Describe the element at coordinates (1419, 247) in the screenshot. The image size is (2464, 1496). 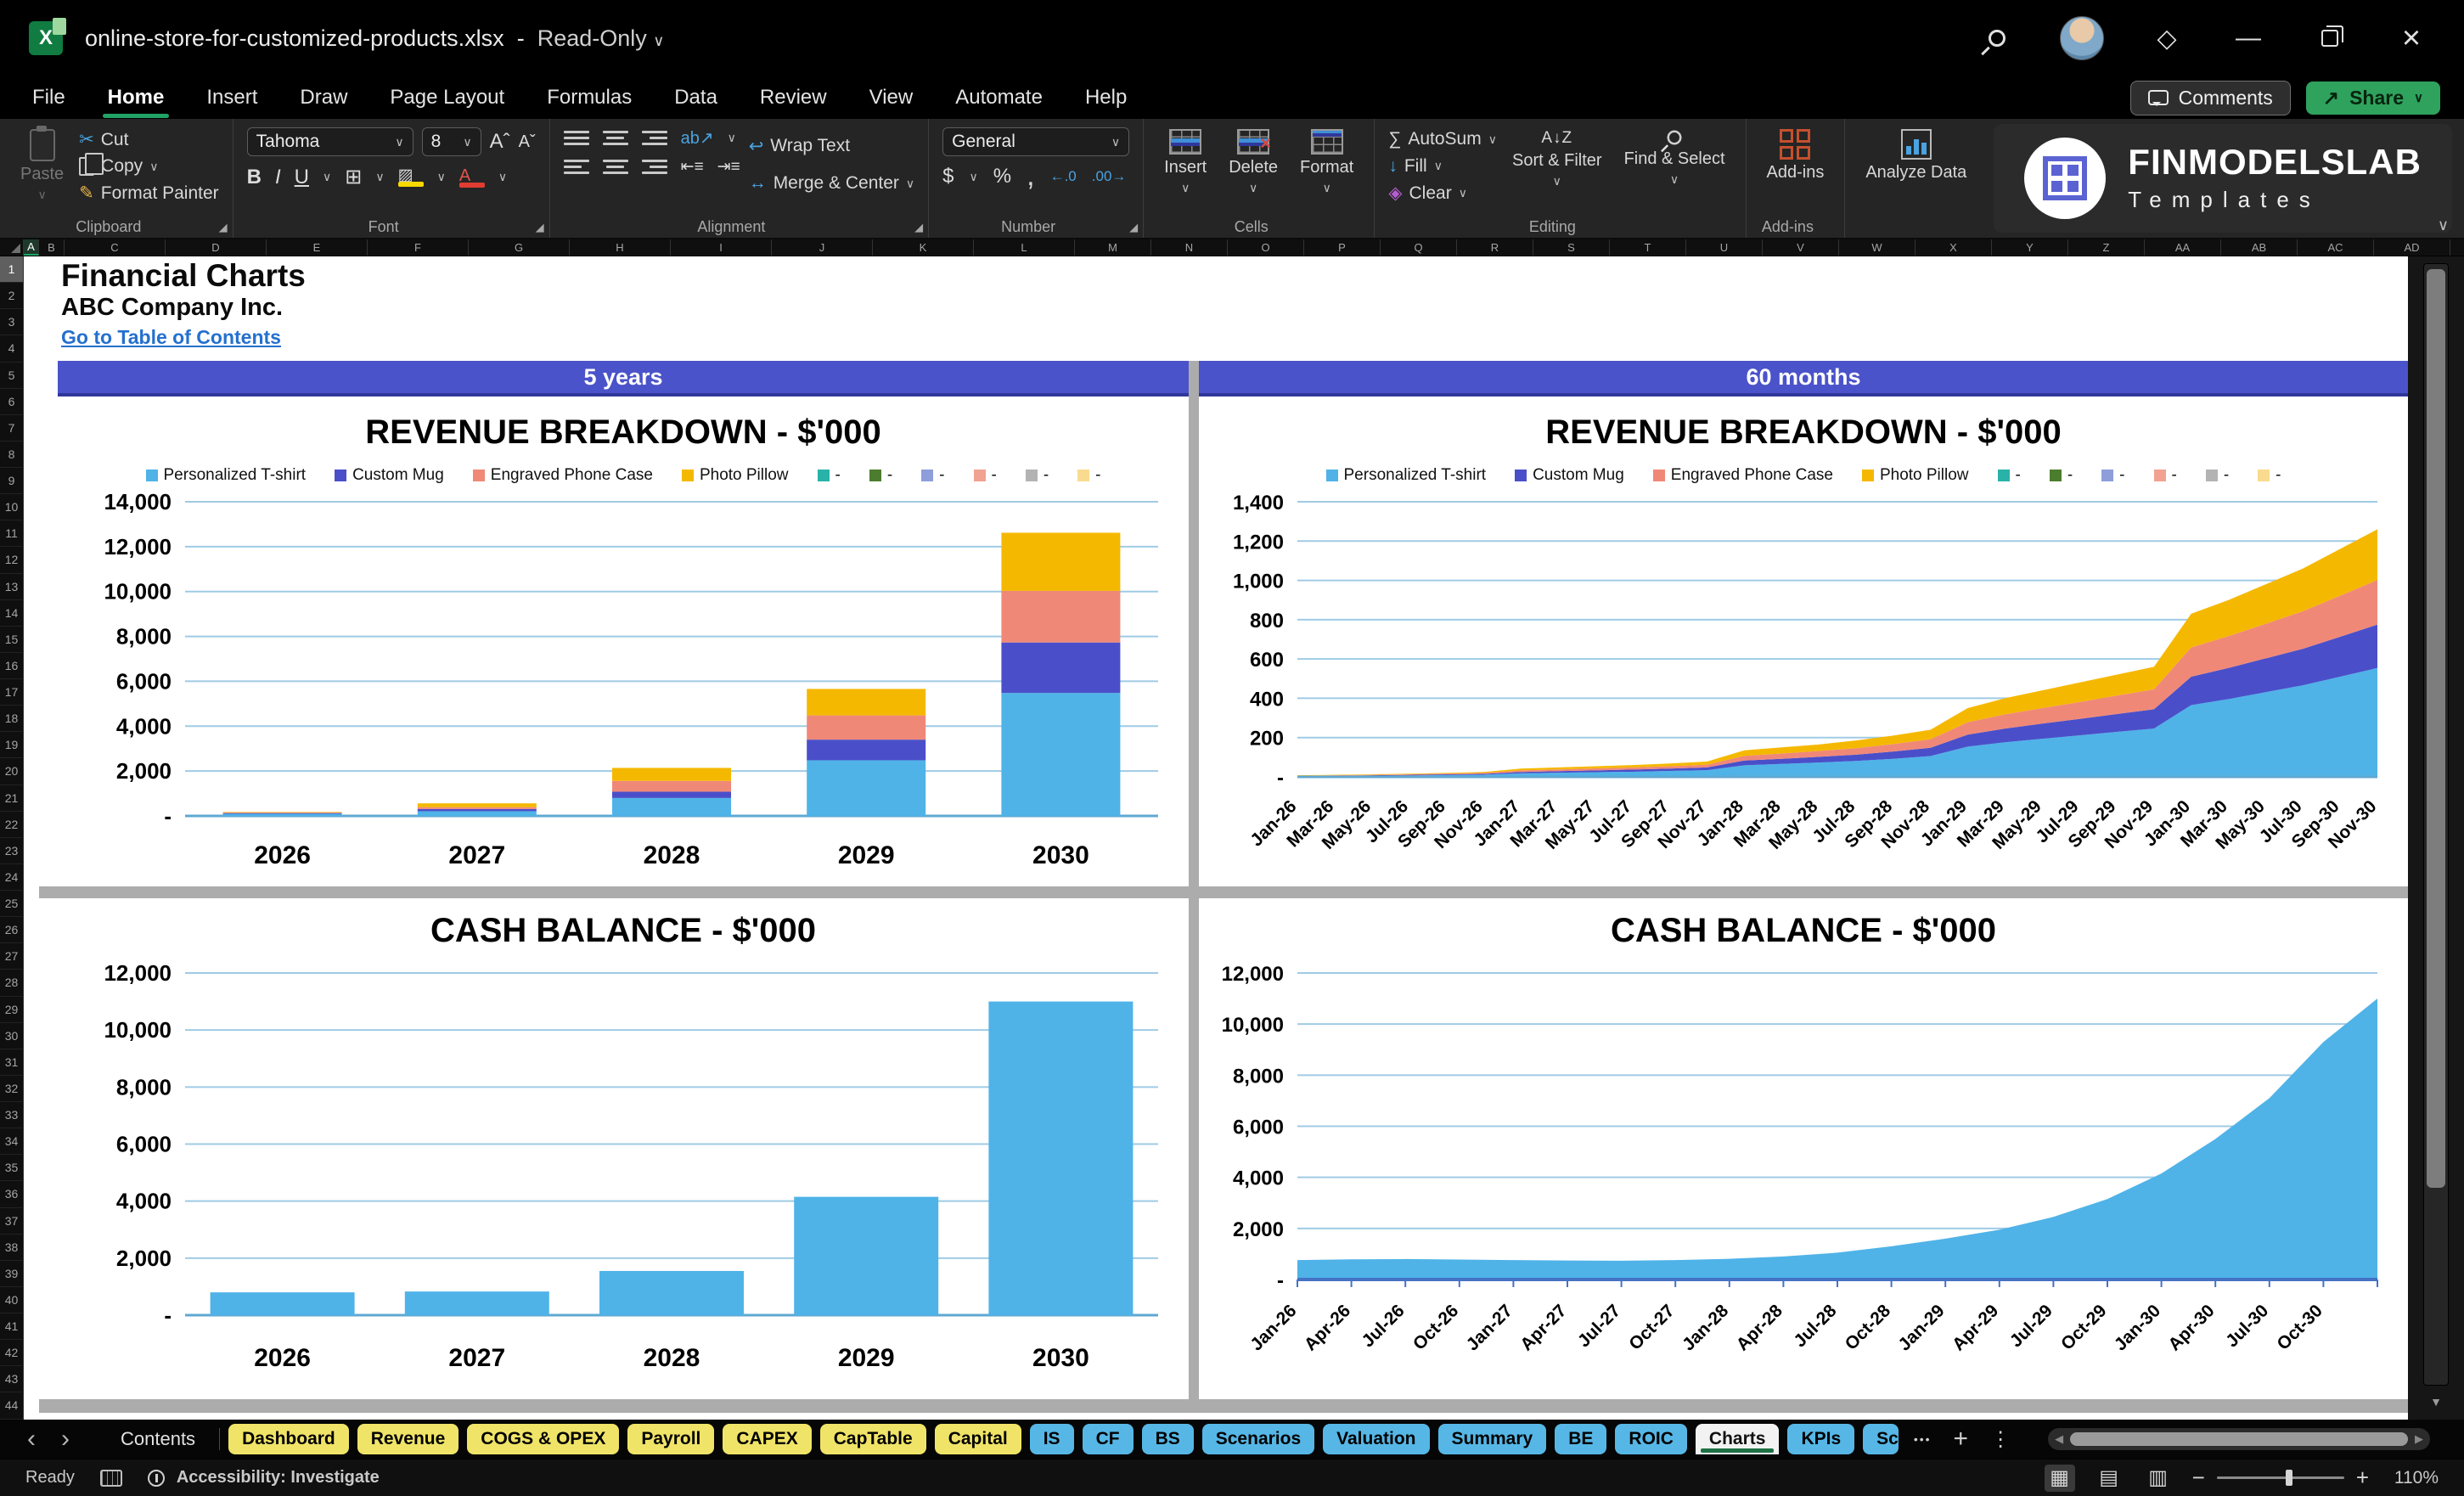
I see `column-header-Q: Q` at that location.